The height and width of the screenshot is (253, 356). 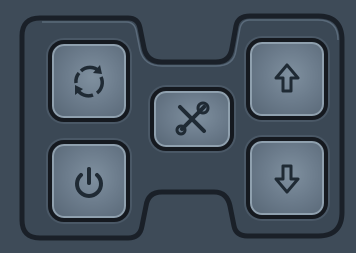 I want to click on tools-icon, so click(x=192, y=118).